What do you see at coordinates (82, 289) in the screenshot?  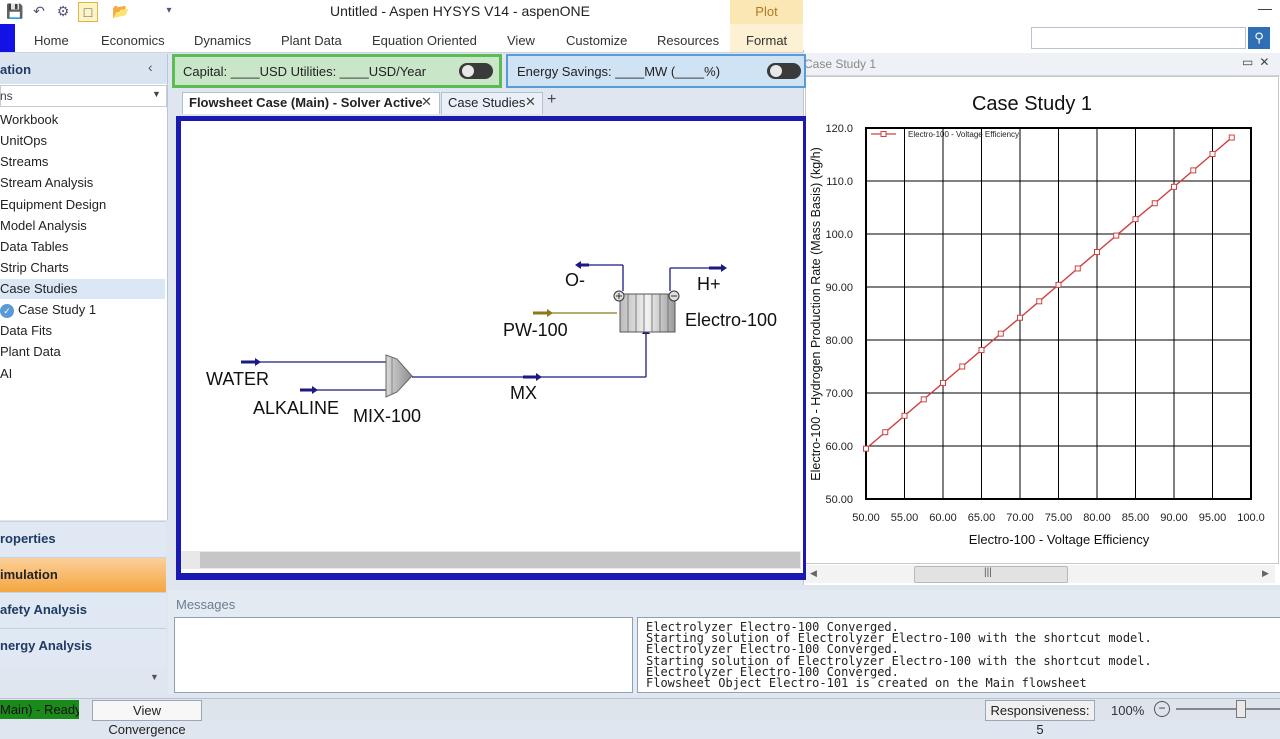 I see `nav-item-case-studies: Case Studies` at bounding box center [82, 289].